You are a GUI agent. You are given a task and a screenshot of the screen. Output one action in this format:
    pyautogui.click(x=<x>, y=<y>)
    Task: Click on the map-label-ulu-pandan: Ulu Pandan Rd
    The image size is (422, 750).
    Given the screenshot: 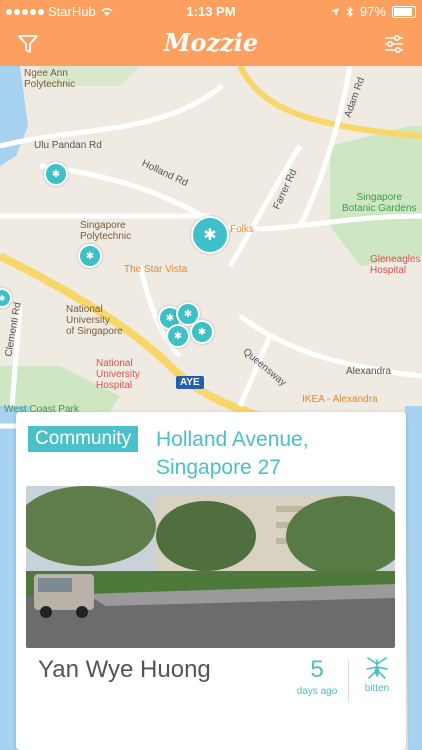 What is the action you would take?
    pyautogui.click(x=68, y=145)
    